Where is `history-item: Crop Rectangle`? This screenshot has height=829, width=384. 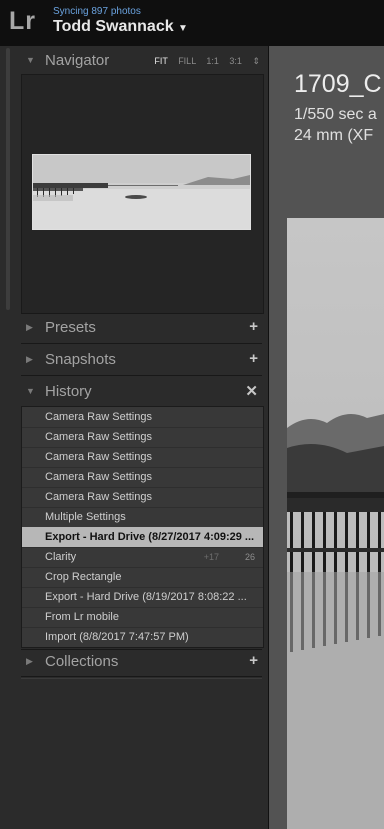 history-item: Crop Rectangle is located at coordinates (142, 577).